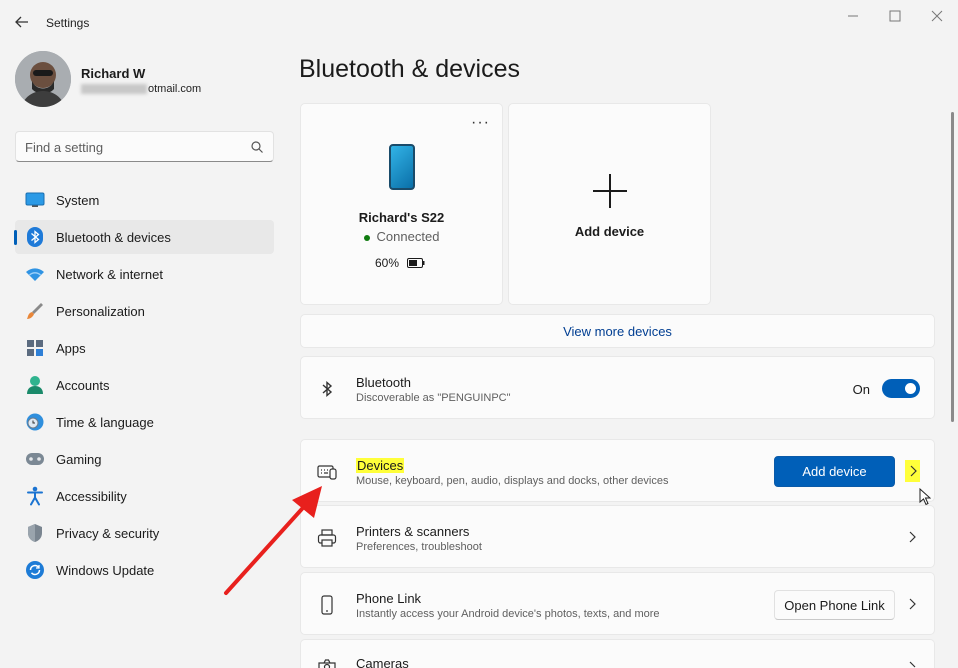  I want to click on search-icon, so click(257, 147).